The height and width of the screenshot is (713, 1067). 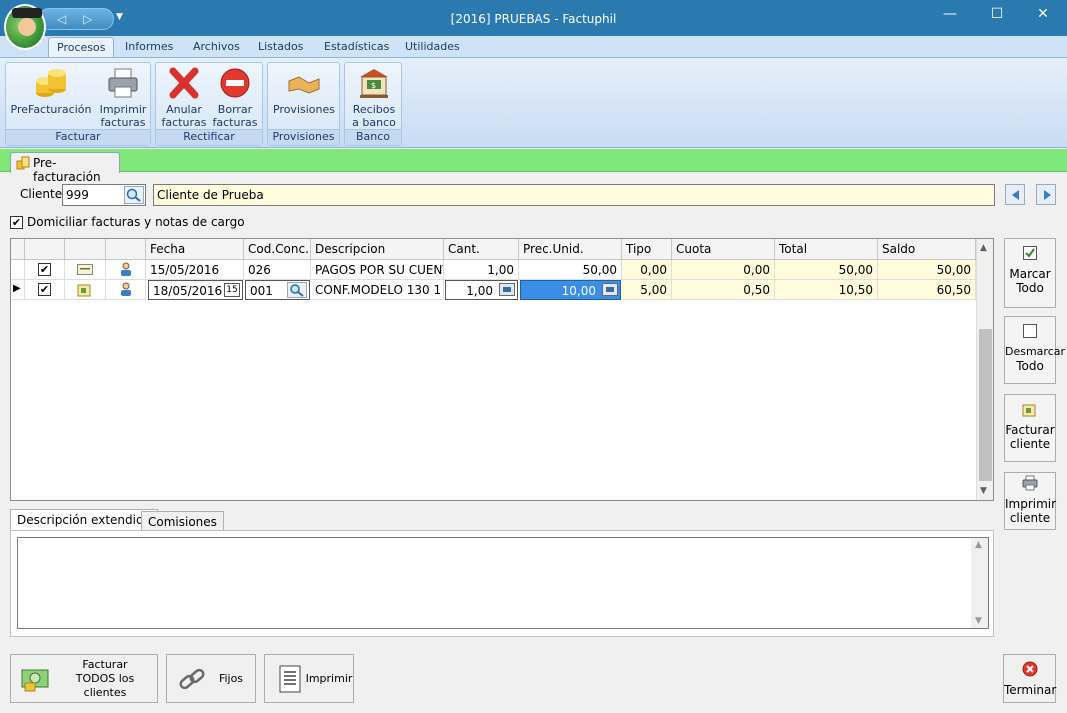 I want to click on imprimir-button: Imprimir, so click(x=309, y=678).